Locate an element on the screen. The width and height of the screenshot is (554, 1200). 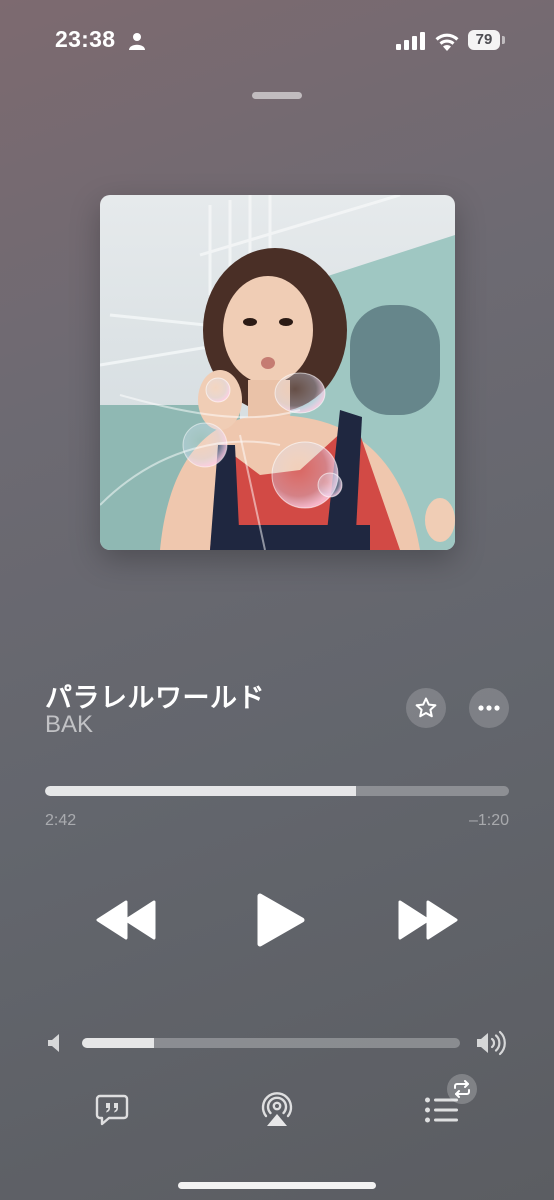
repeat-button is located at coordinates (462, 1089).